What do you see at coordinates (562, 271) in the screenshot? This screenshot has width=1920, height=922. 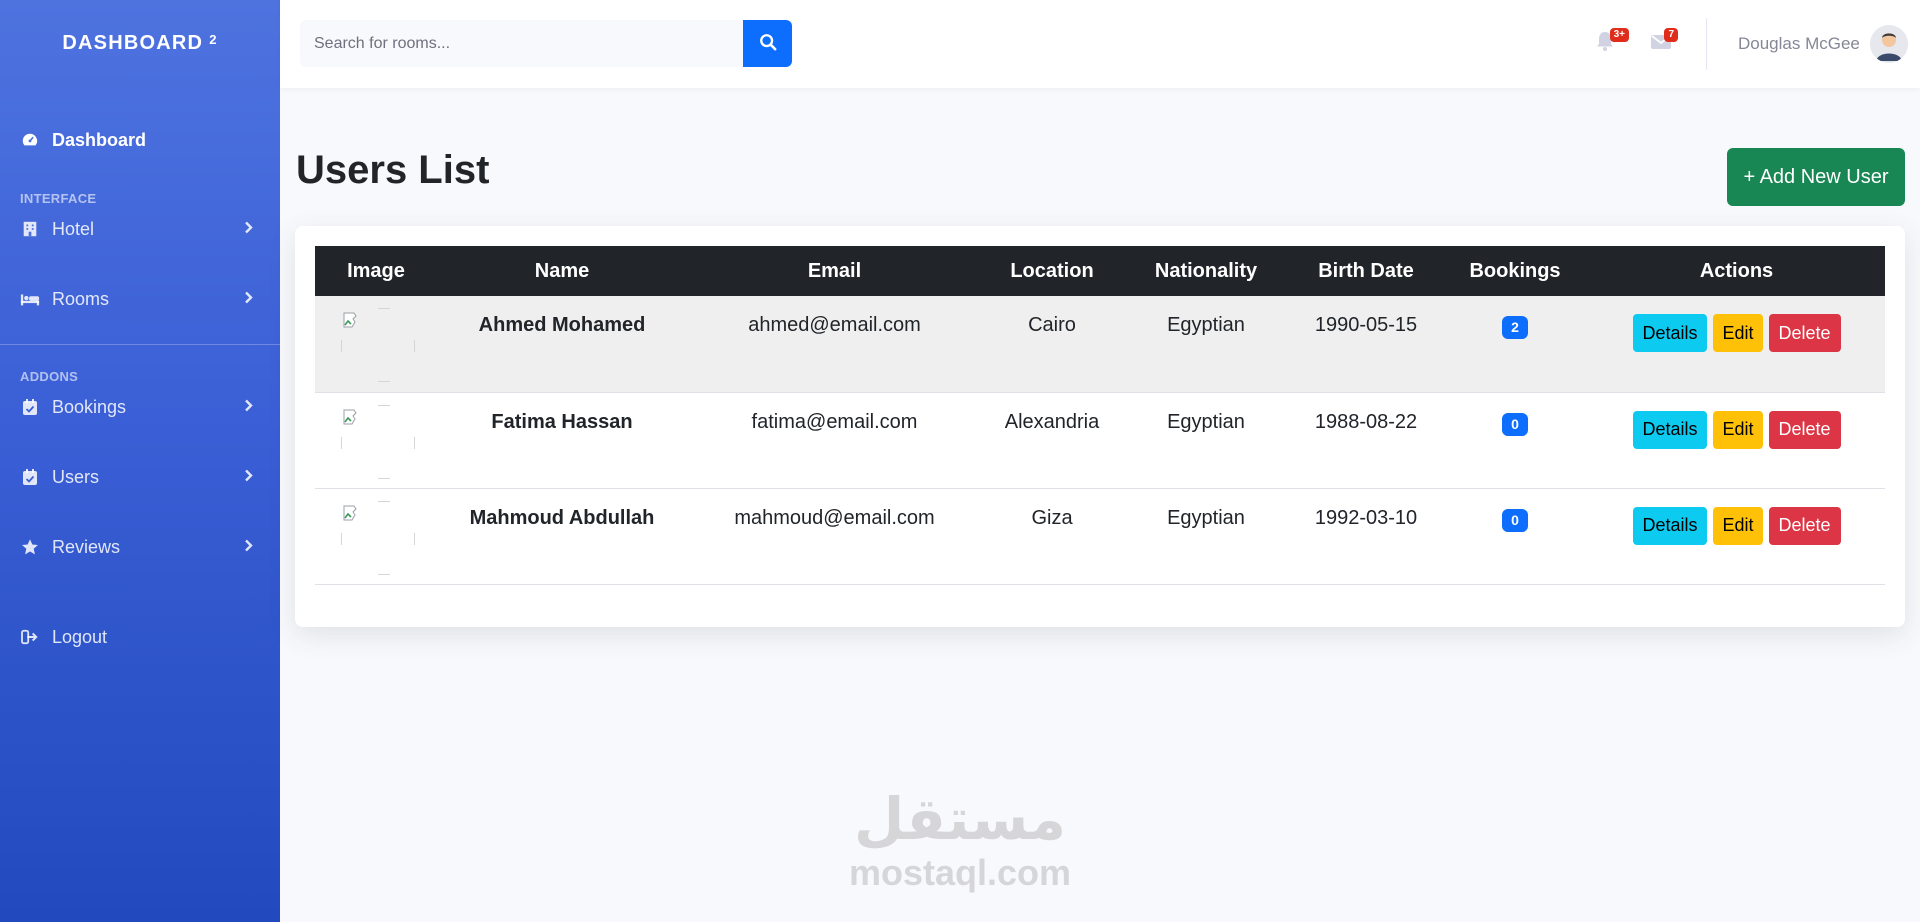 I see `column-header: Name` at bounding box center [562, 271].